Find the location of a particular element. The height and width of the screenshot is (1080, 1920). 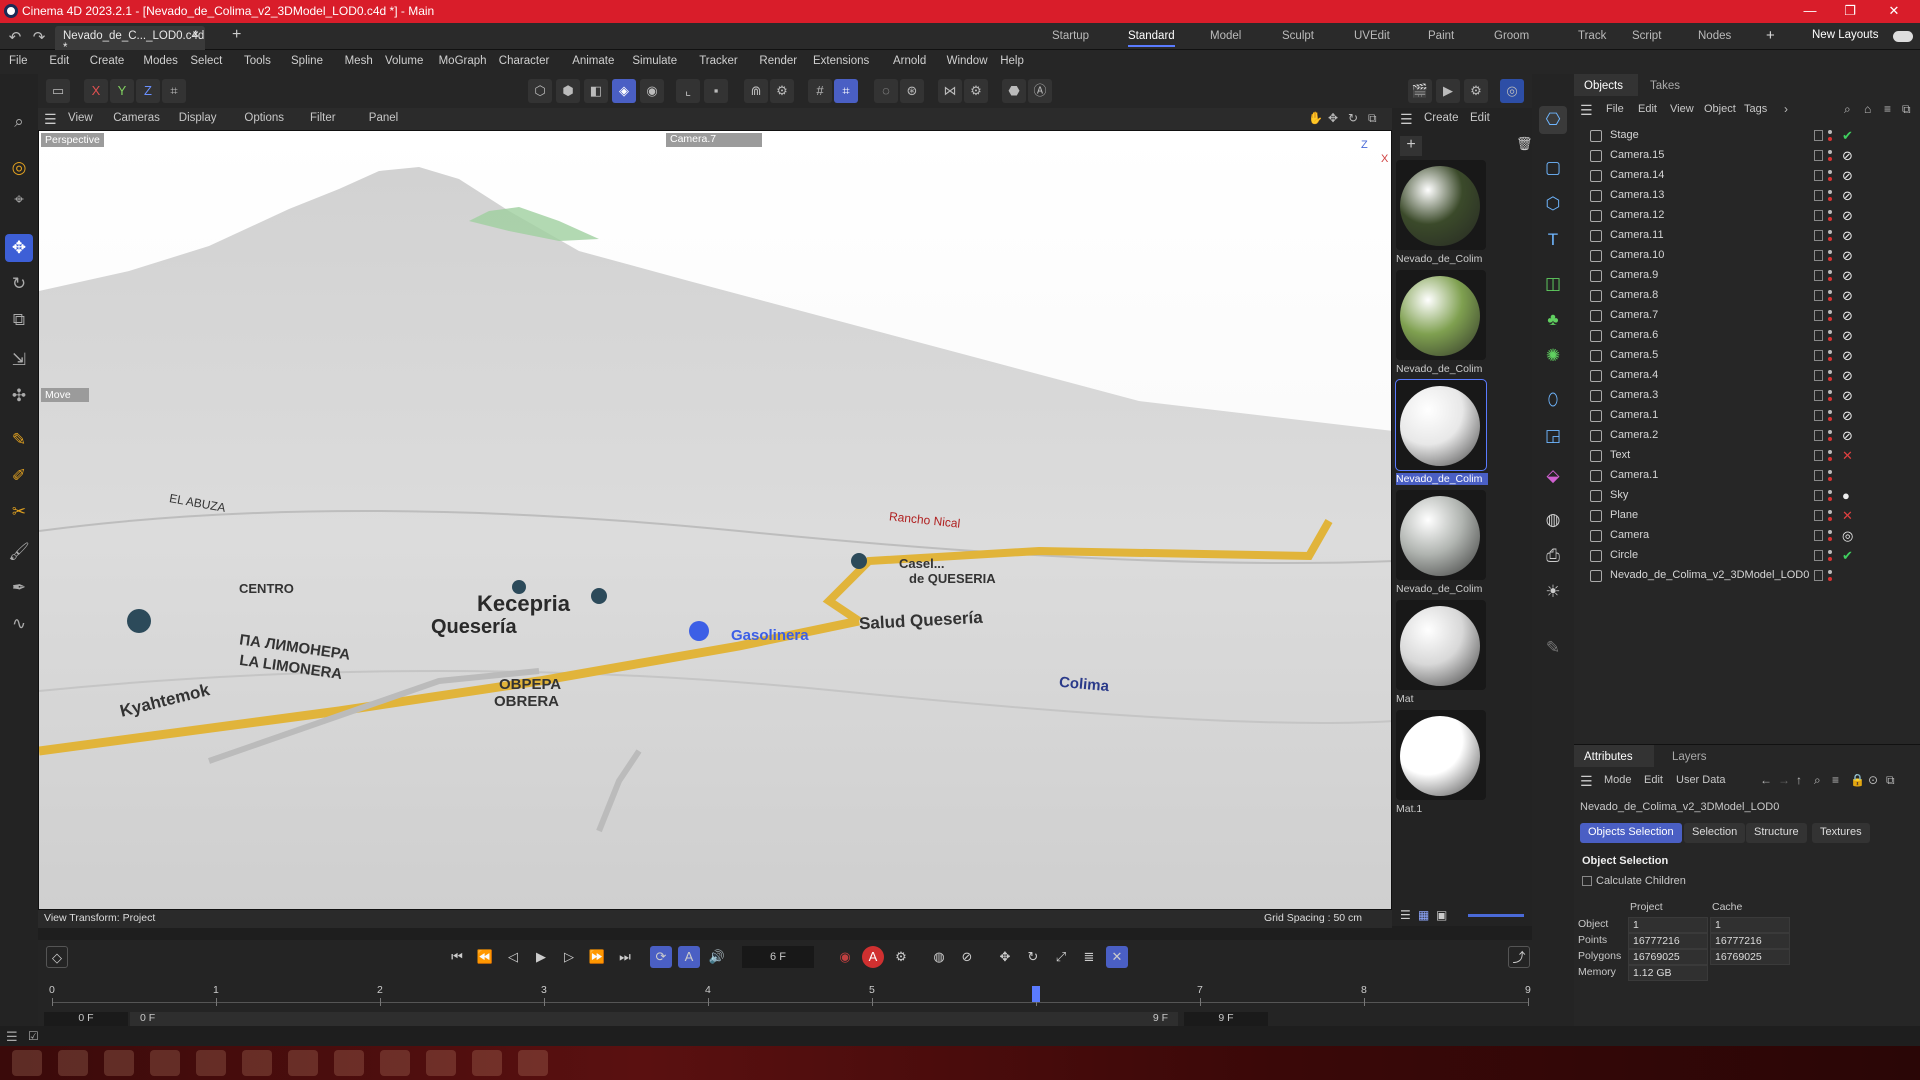

edges-mode-icon: ⬢ is located at coordinates (568, 91).